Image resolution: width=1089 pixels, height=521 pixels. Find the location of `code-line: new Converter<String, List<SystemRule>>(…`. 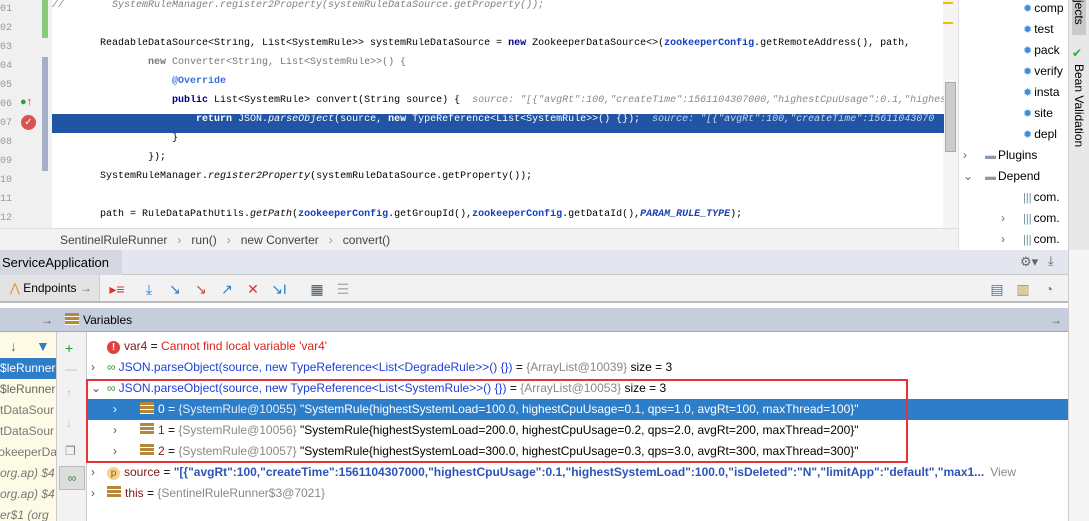

code-line: new Converter<String, List<SystemRule>>(… is located at coordinates (498, 66).